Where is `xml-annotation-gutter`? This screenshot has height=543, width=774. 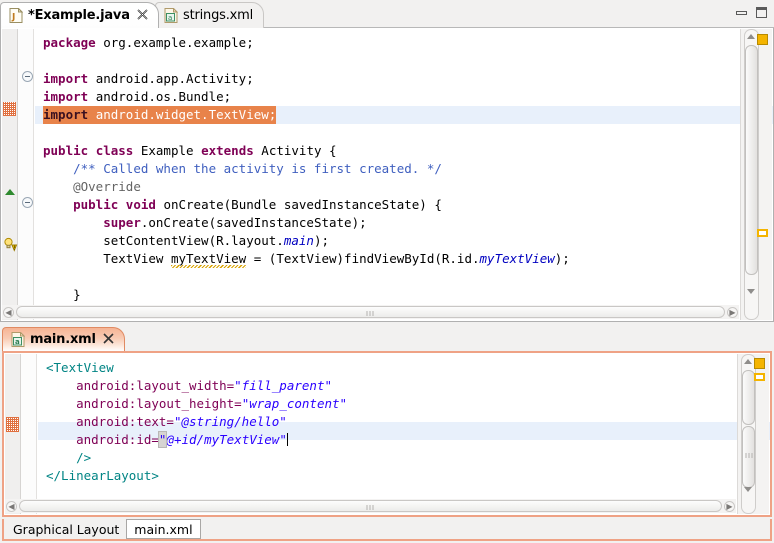 xml-annotation-gutter is located at coordinates (13, 434).